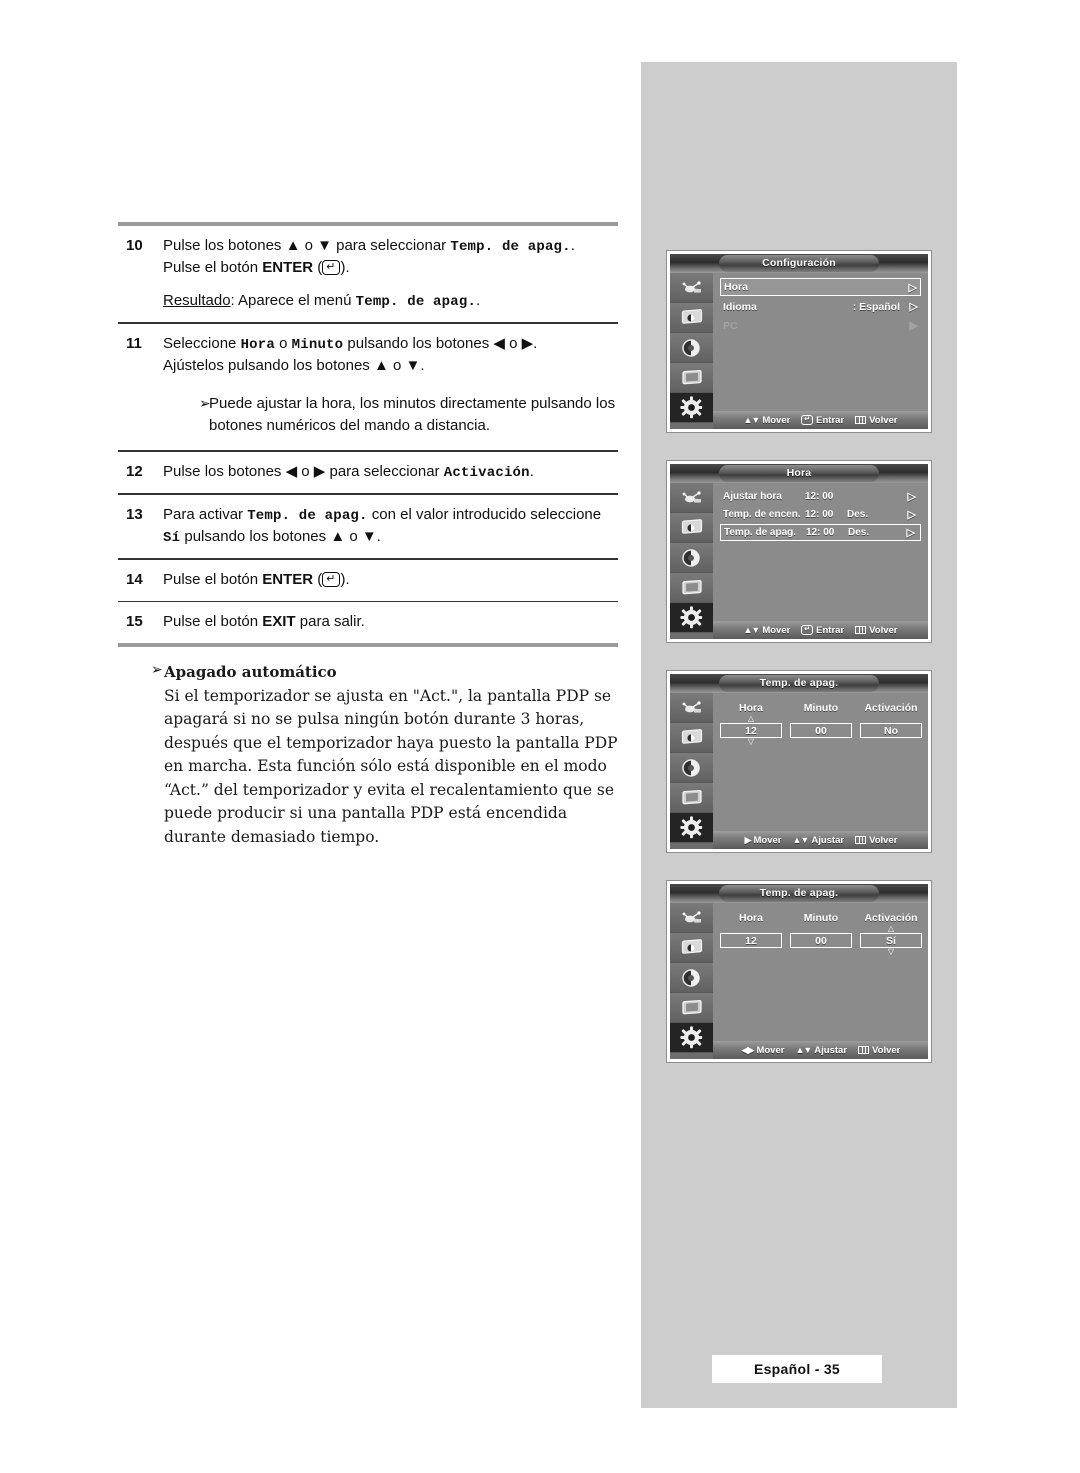 The image size is (1080, 1473). What do you see at coordinates (864, 1050) in the screenshot?
I see `menu-key-icon` at bounding box center [864, 1050].